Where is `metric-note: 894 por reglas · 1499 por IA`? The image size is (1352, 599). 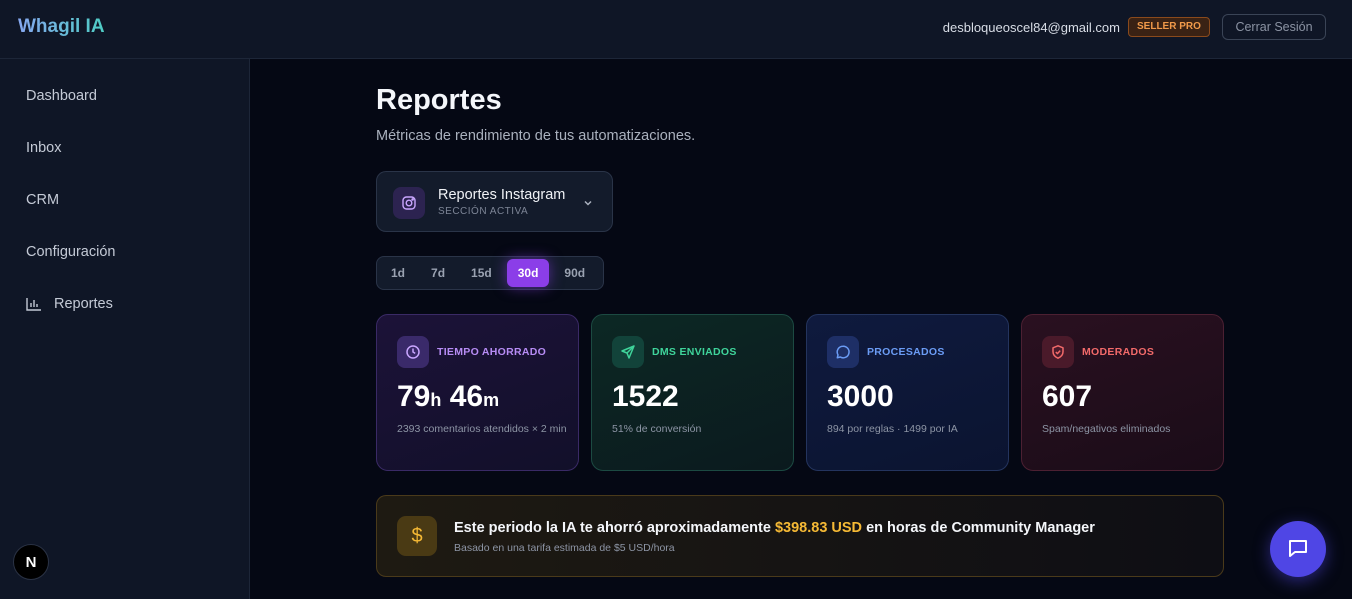 metric-note: 894 por reglas · 1499 por IA is located at coordinates (892, 429).